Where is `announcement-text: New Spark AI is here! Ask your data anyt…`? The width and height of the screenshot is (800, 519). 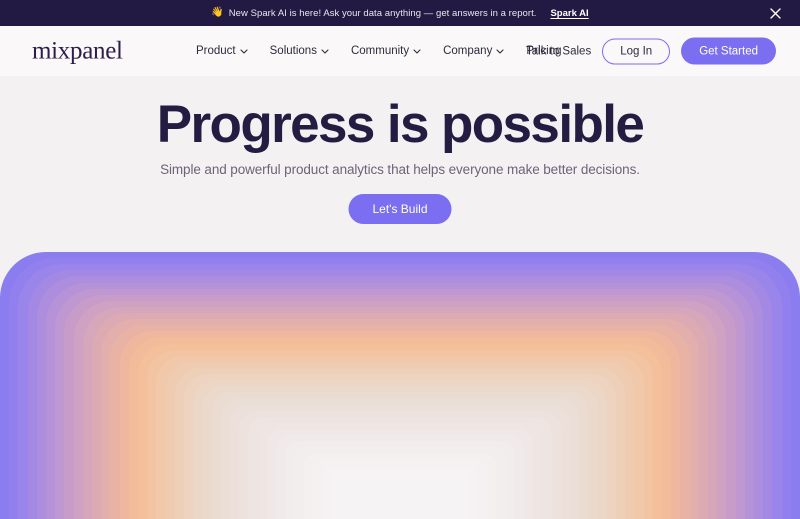 announcement-text: New Spark AI is here! Ask your data anyt… is located at coordinates (382, 13).